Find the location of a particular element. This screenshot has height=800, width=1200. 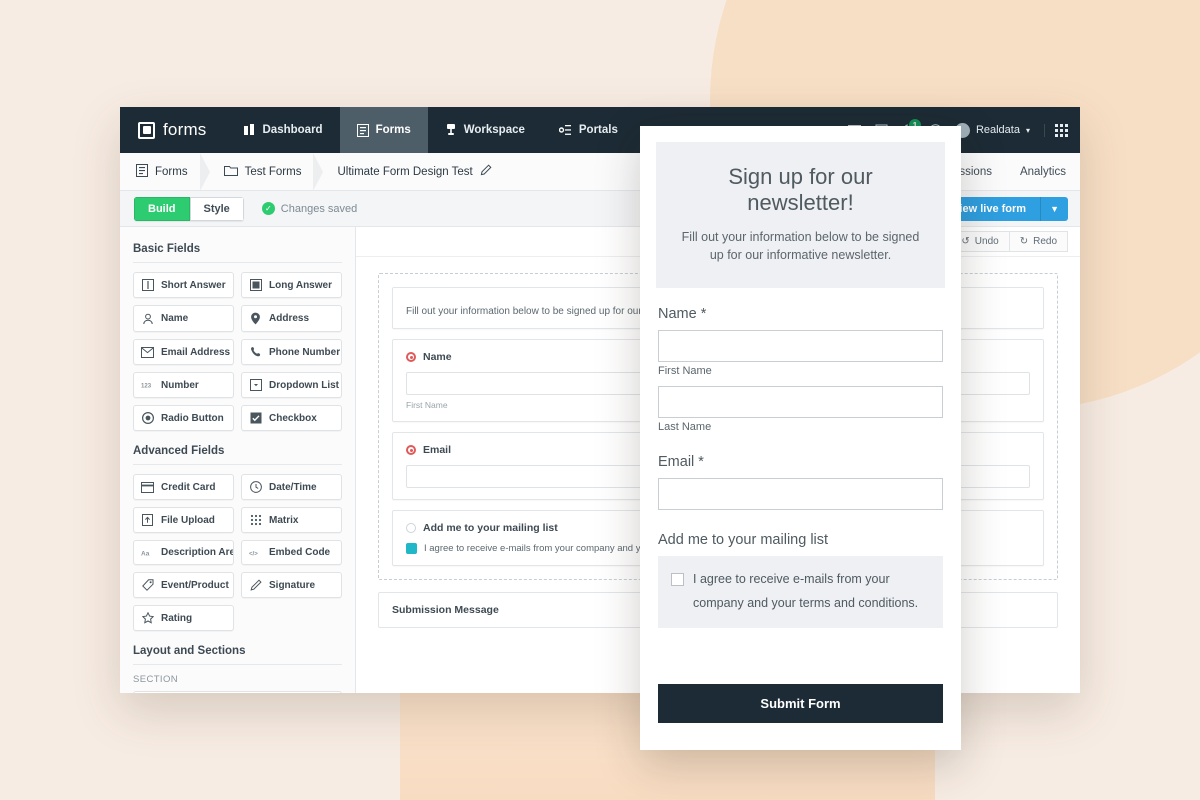

field-label: Dropdown List is located at coordinates (304, 385).